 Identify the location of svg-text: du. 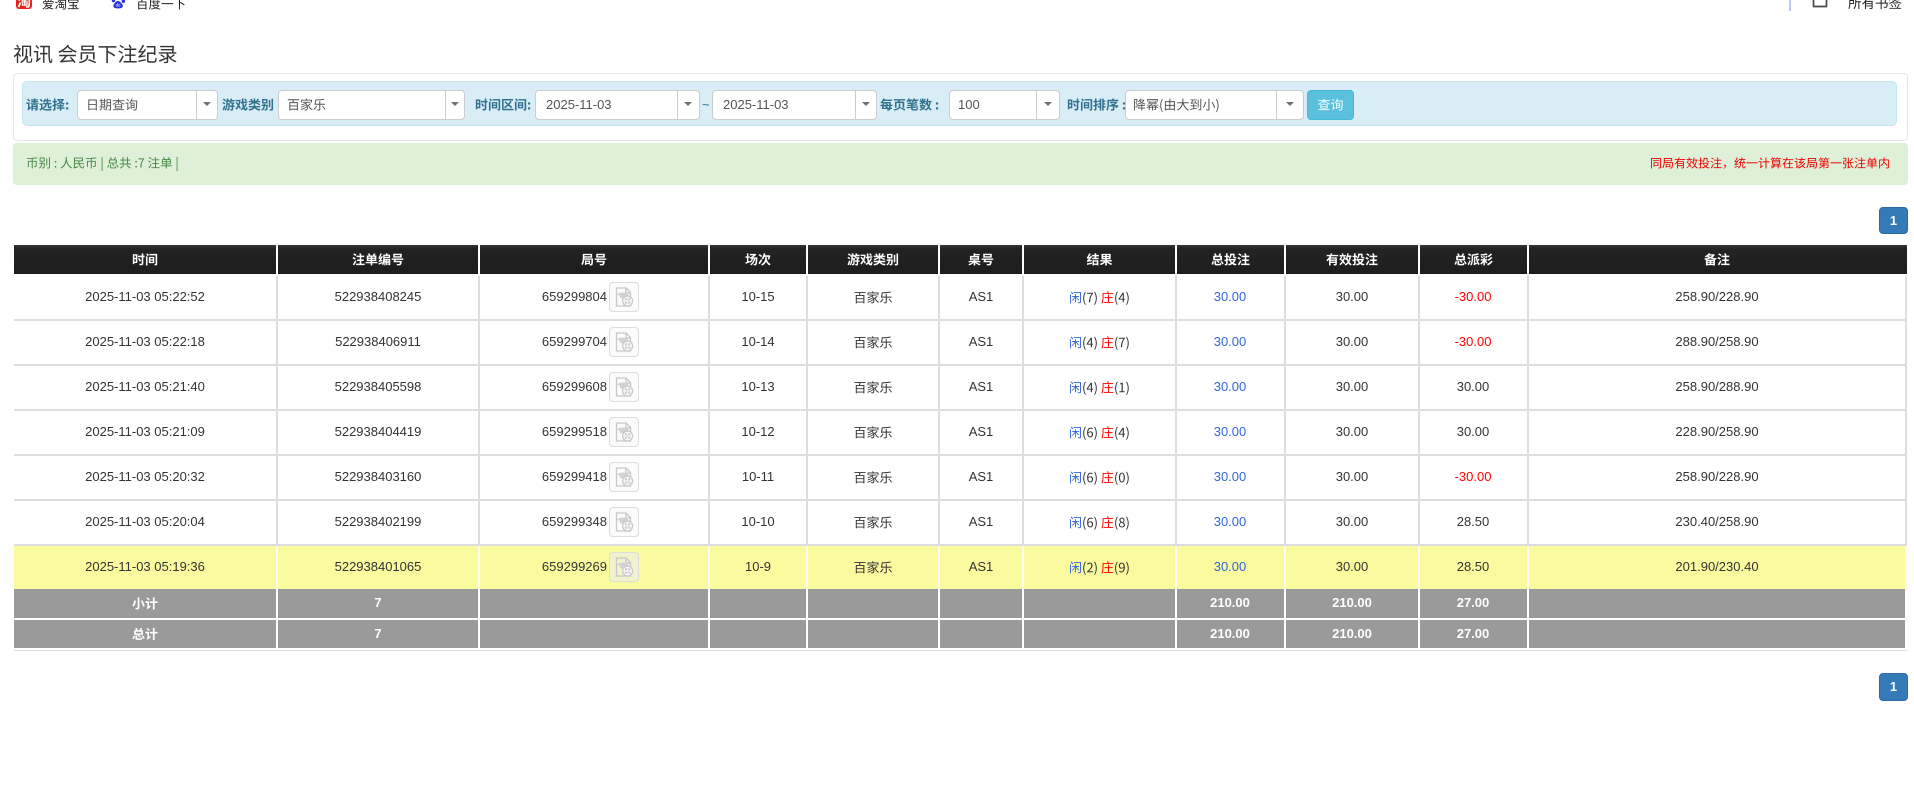
(118, 4).